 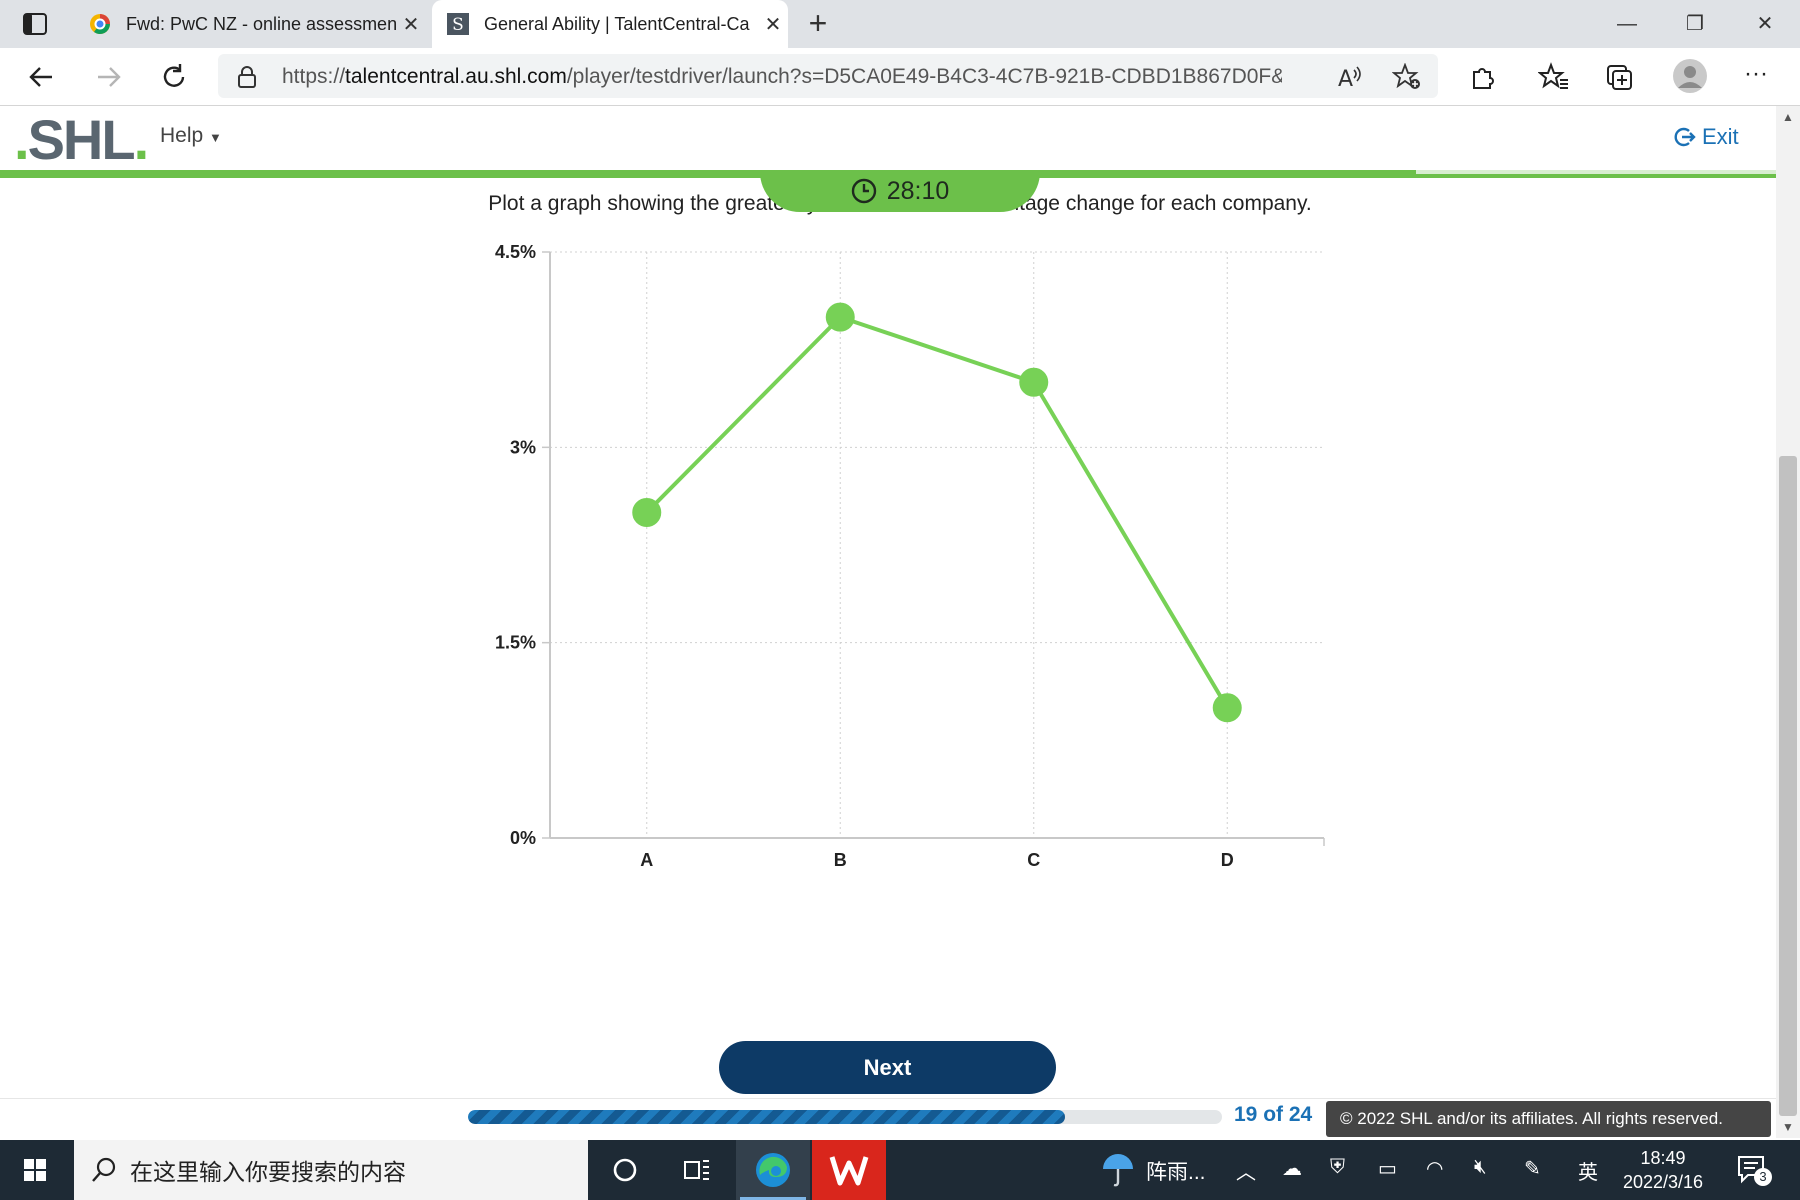 I want to click on shl-logo: .SHL., so click(x=81, y=139).